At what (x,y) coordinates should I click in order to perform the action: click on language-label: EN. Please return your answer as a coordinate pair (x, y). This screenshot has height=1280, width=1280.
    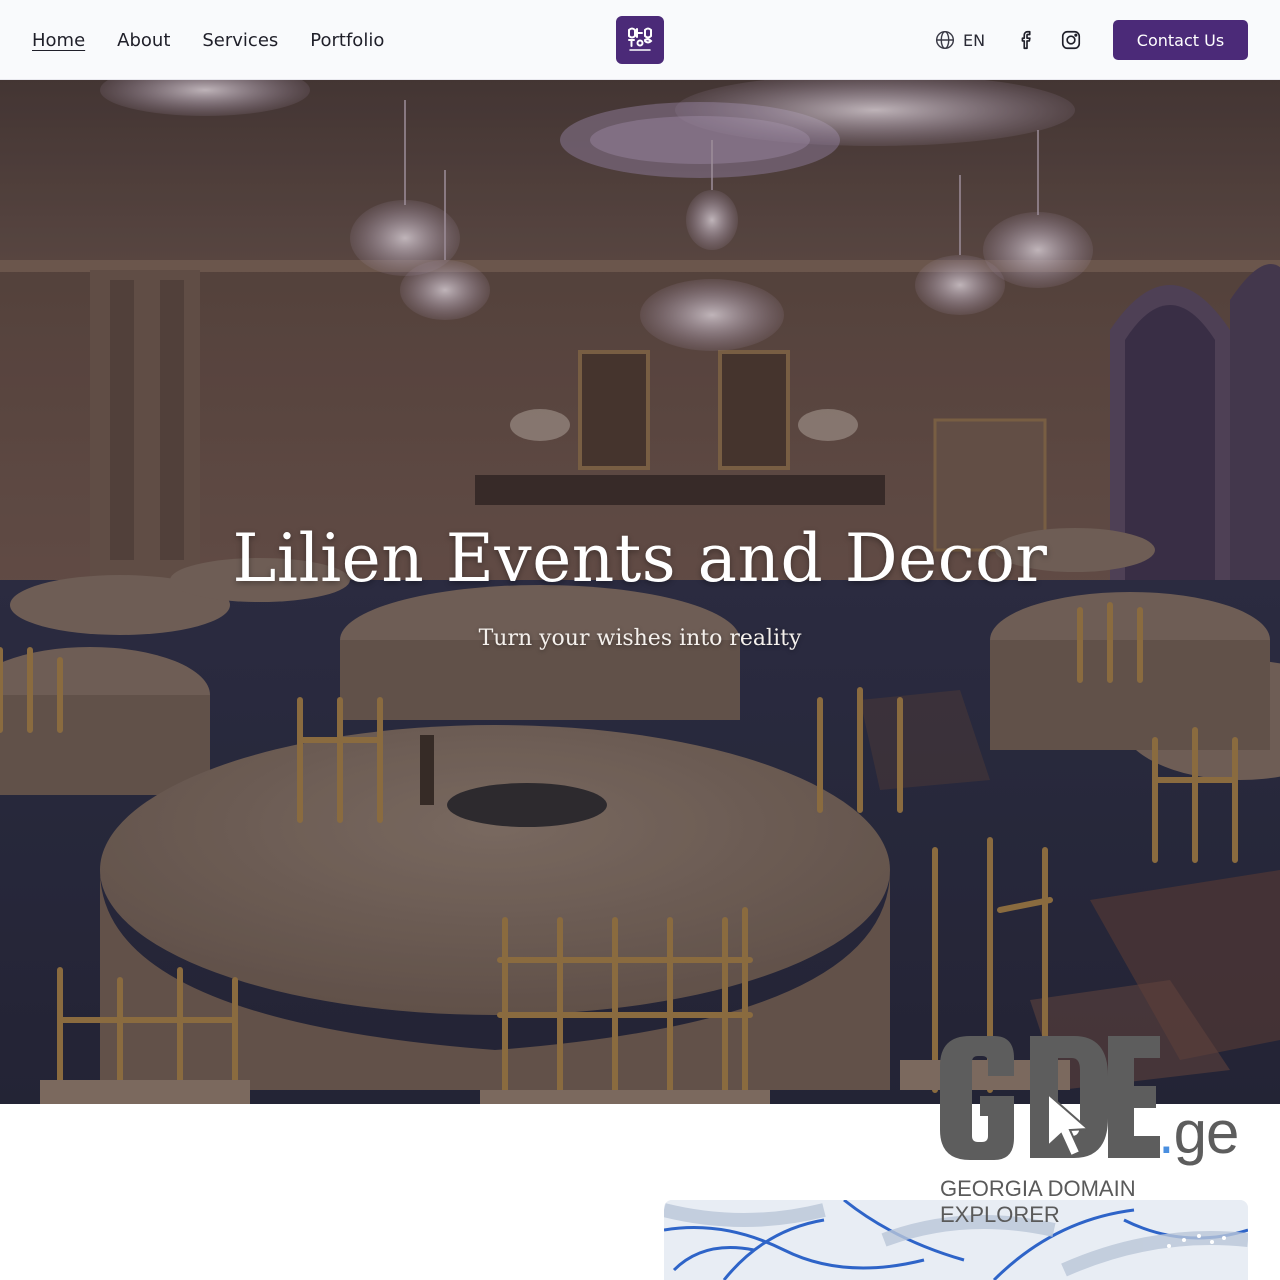
    Looking at the image, I should click on (974, 40).